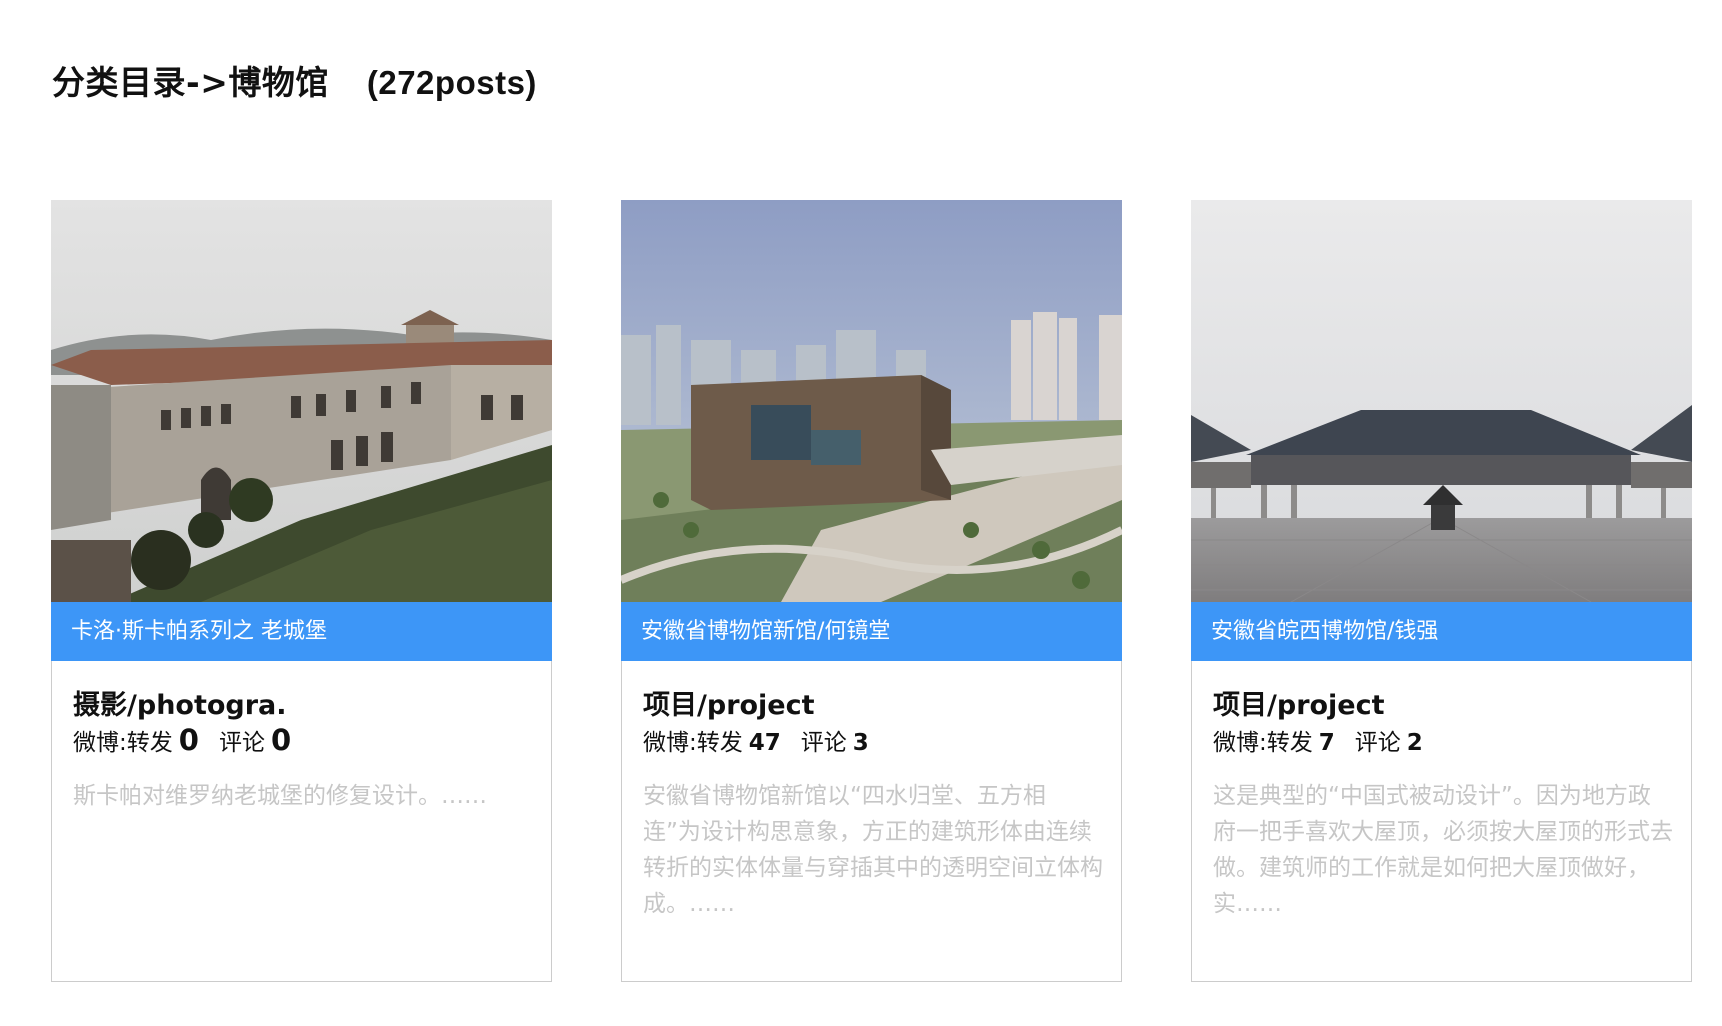 The width and height of the screenshot is (1722, 1026). Describe the element at coordinates (301, 631) in the screenshot. I see `post-title-link: 卡洛·斯卡帕系列之 老城堡` at that location.